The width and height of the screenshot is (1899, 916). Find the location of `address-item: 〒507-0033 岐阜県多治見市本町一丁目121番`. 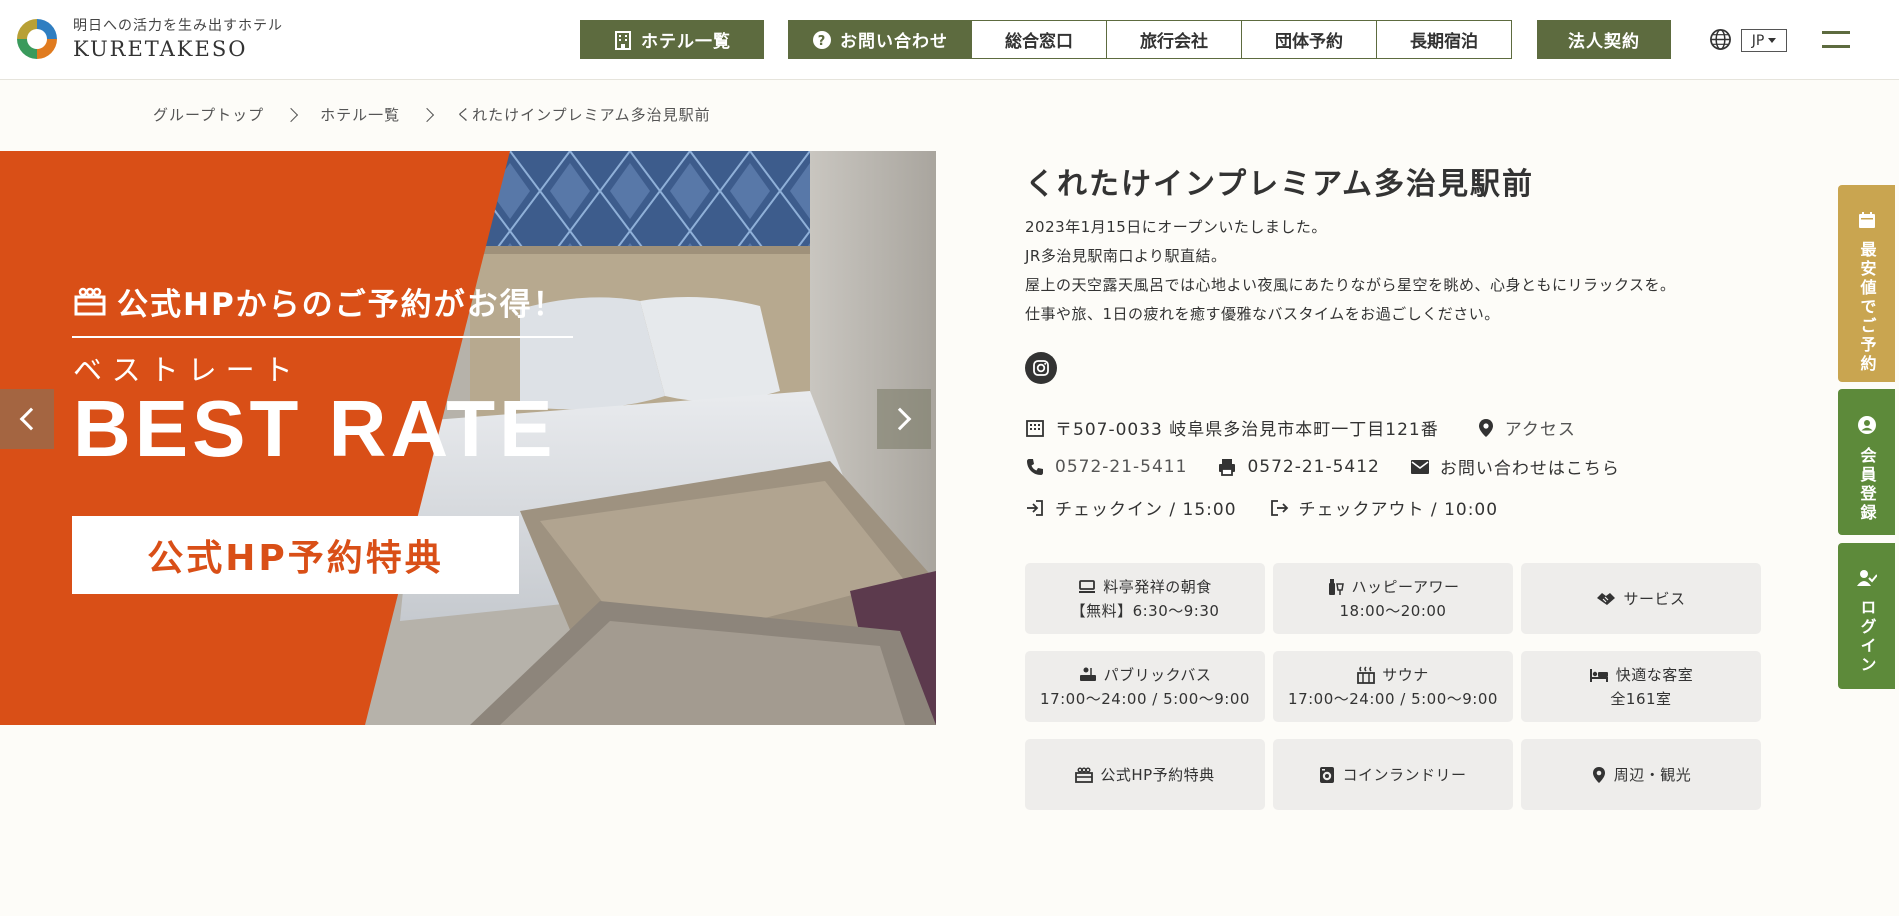

address-item: 〒507-0033 岐阜県多治見市本町一丁目121番 is located at coordinates (1232, 427).